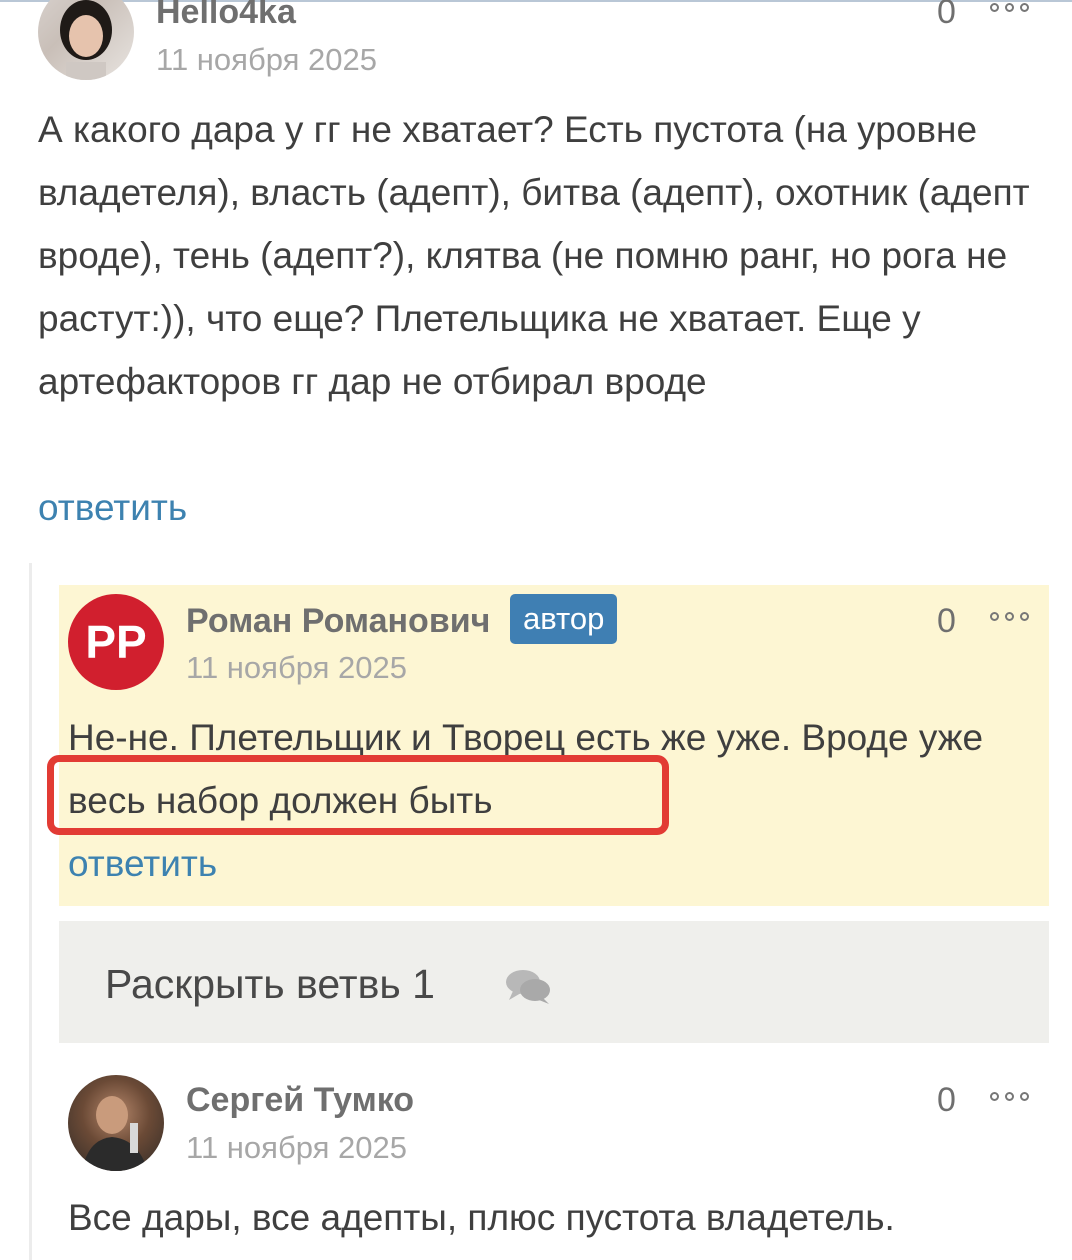 The width and height of the screenshot is (1072, 1260). Describe the element at coordinates (358, 795) in the screenshot. I see `annotation-highlight-box` at that location.